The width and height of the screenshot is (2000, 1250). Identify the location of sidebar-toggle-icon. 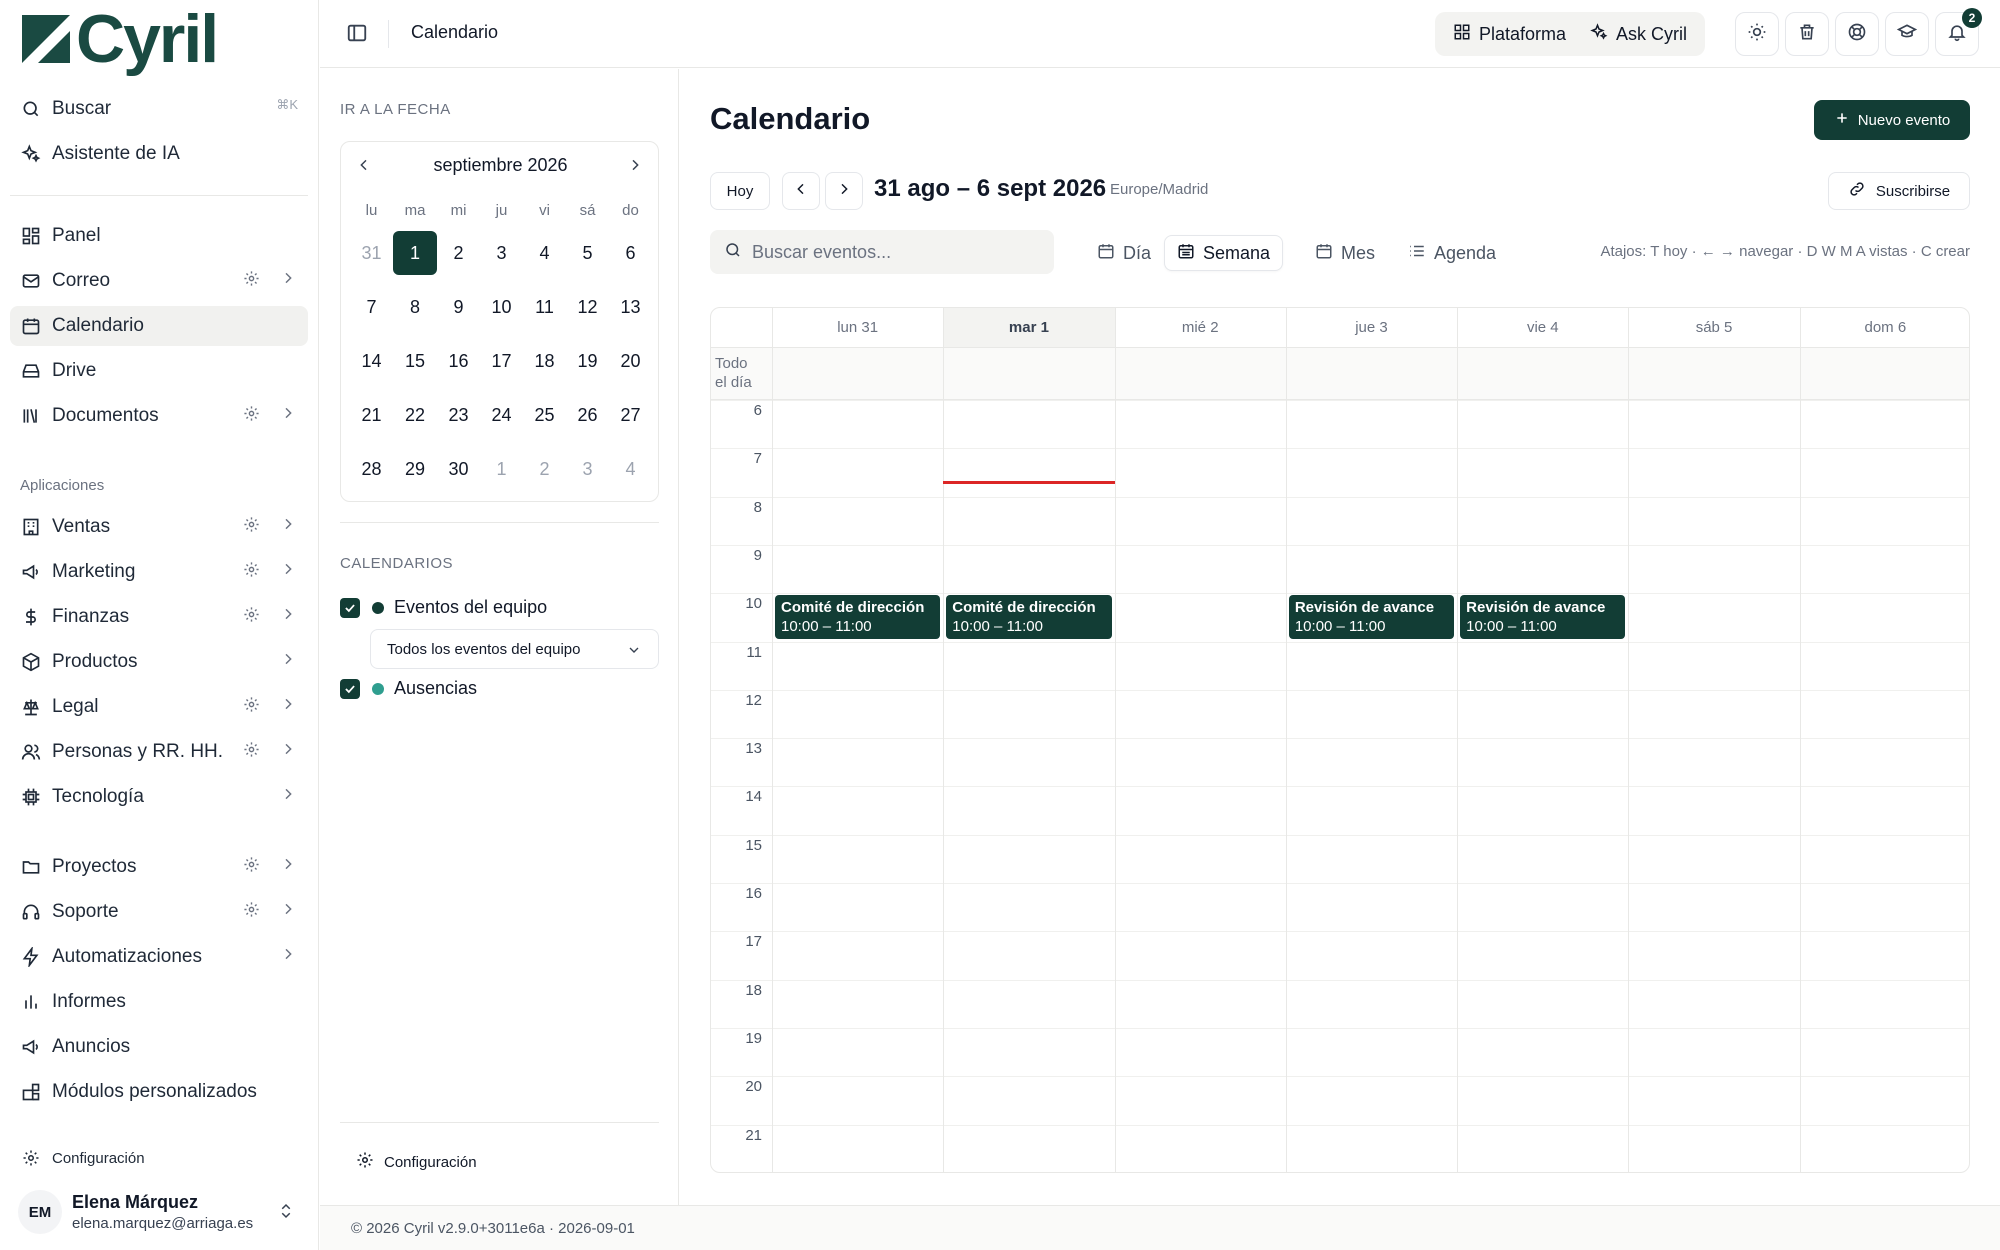
(358, 34).